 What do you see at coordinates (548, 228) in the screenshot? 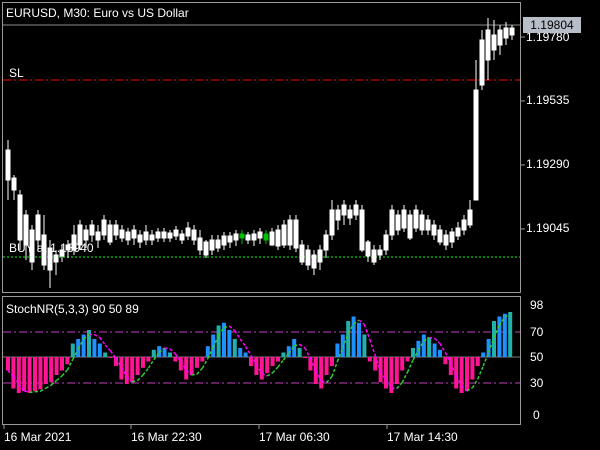
I see `price-tick-3: 1.19045` at bounding box center [548, 228].